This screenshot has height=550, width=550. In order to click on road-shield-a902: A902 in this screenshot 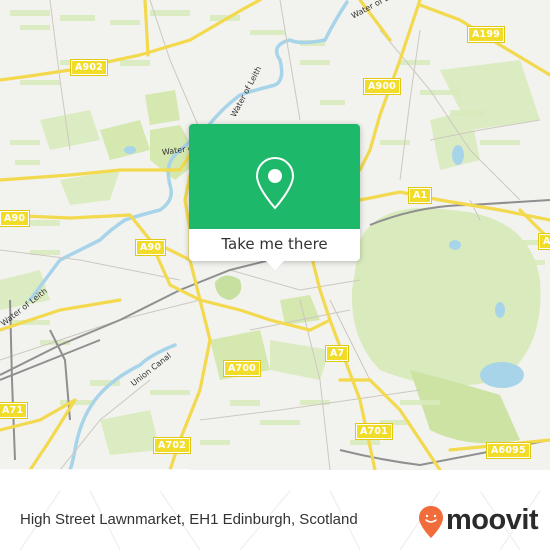, I will do `click(89, 67)`.